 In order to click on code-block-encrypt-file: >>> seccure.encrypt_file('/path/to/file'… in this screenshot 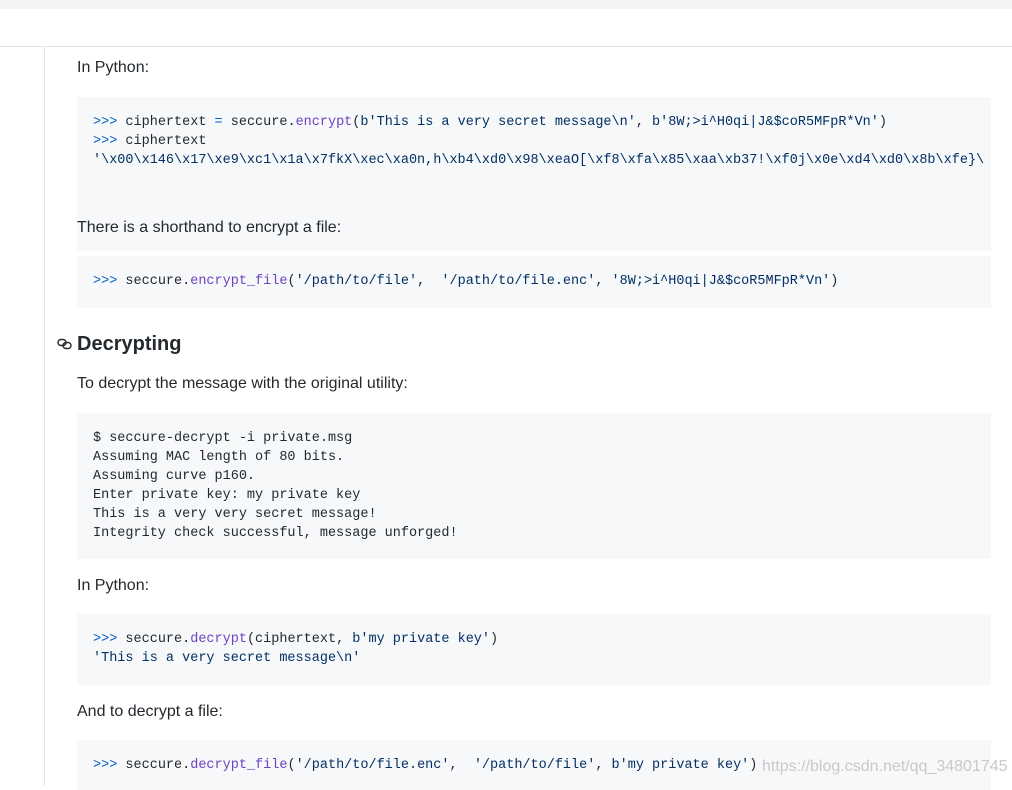, I will do `click(534, 282)`.